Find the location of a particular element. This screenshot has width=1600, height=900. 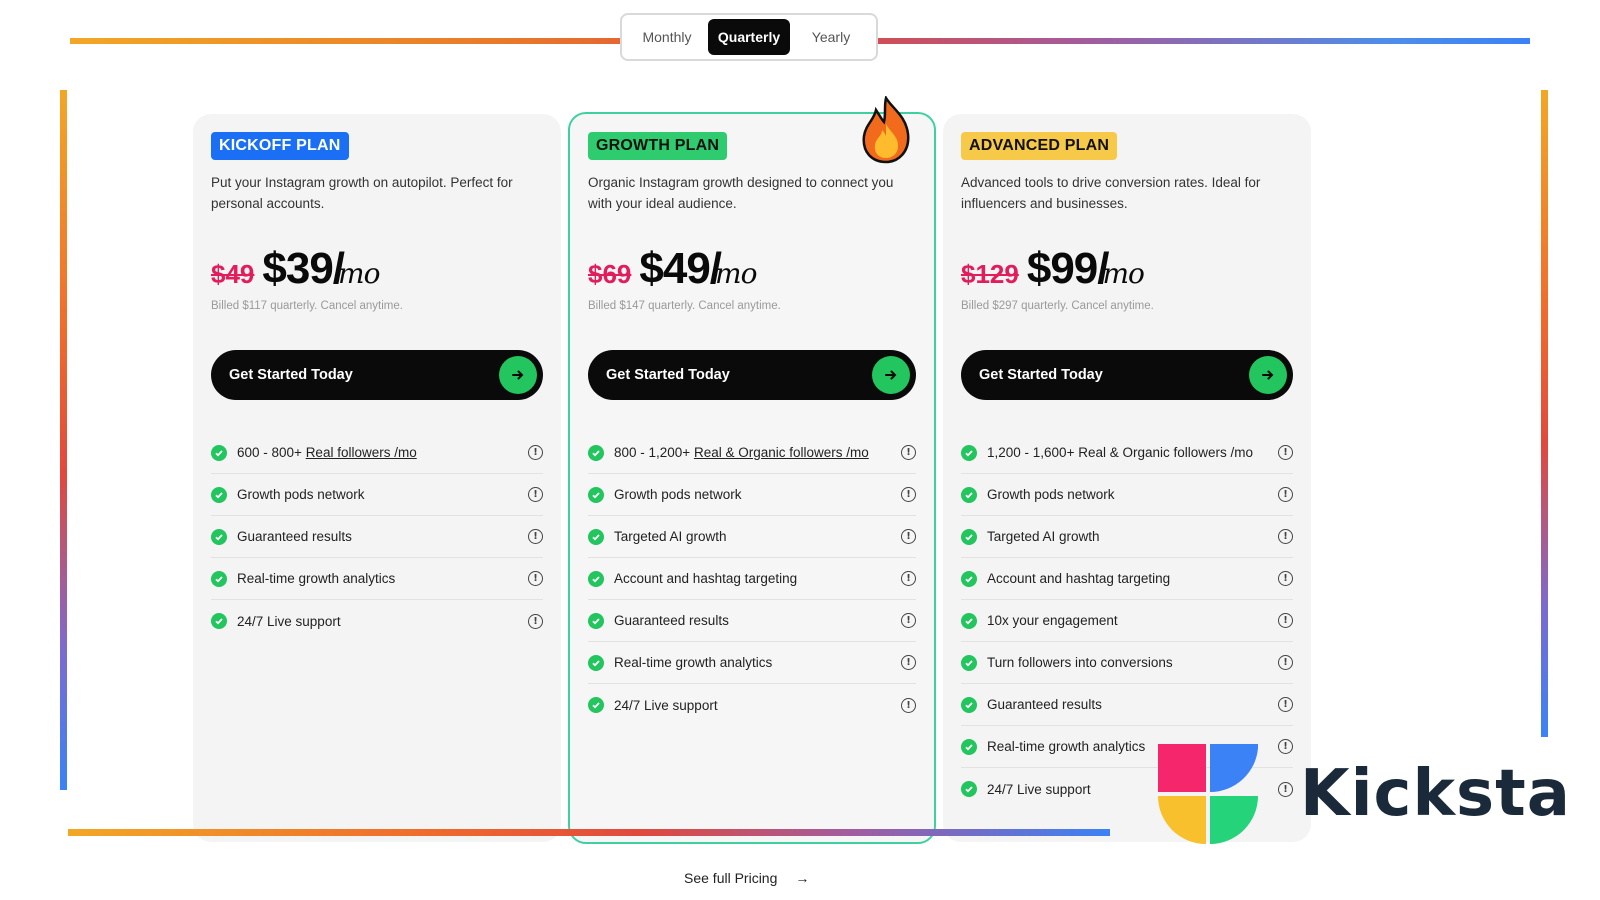

toggle-yearly: Yearly is located at coordinates (831, 37).